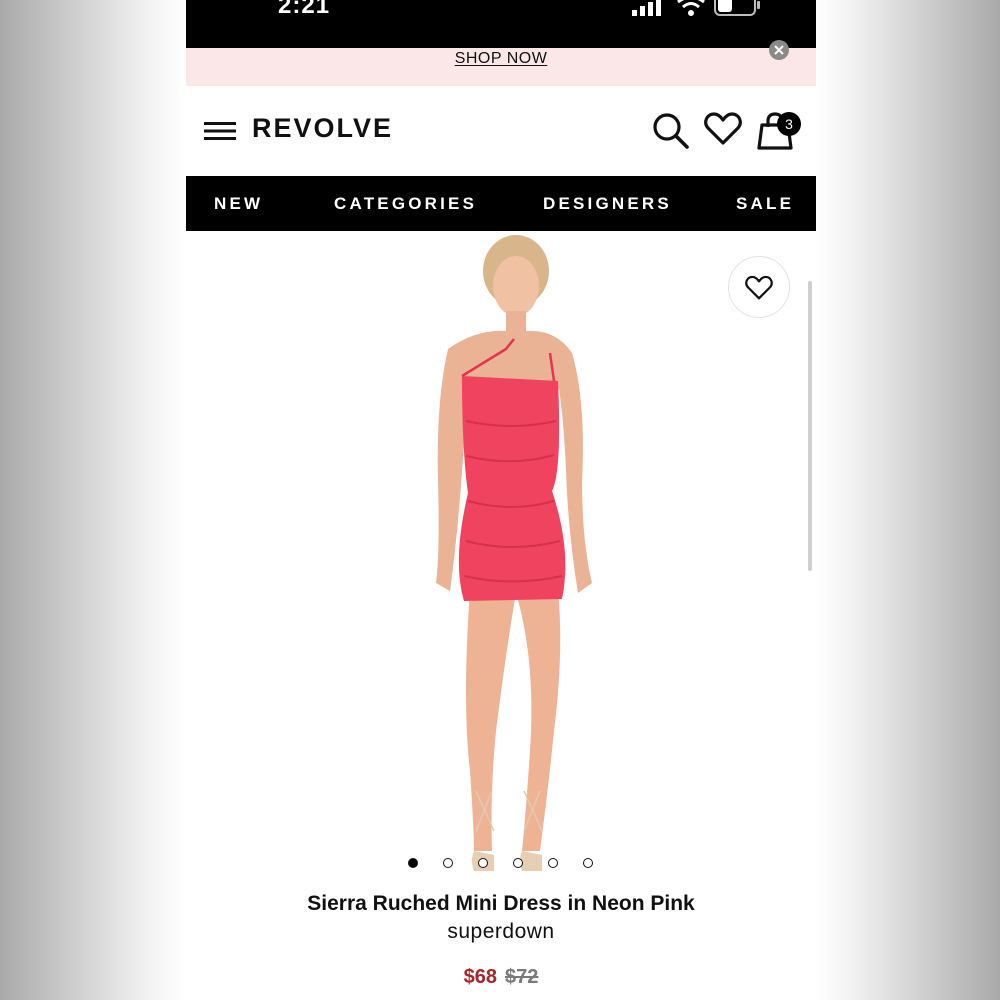  I want to click on search-icon, so click(671, 131).